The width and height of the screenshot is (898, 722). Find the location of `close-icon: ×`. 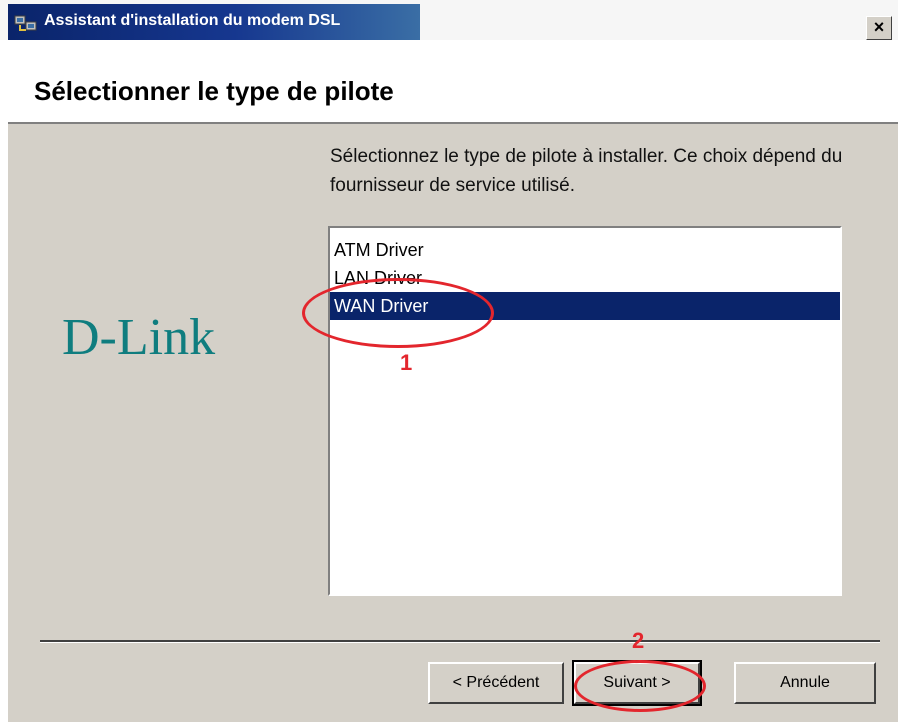

close-icon: × is located at coordinates (879, 27).